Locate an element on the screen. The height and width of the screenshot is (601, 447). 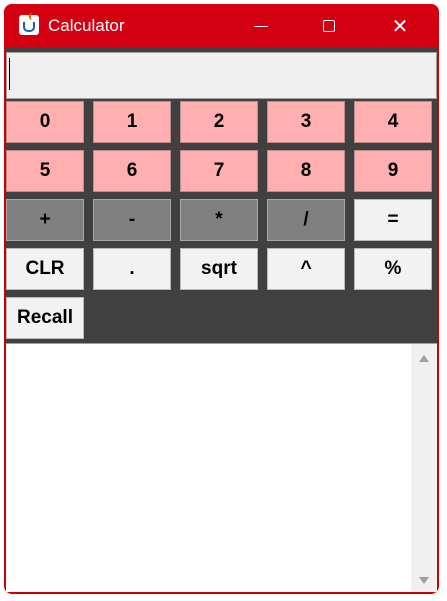
digit-8-button: 8 is located at coordinates (306, 171).